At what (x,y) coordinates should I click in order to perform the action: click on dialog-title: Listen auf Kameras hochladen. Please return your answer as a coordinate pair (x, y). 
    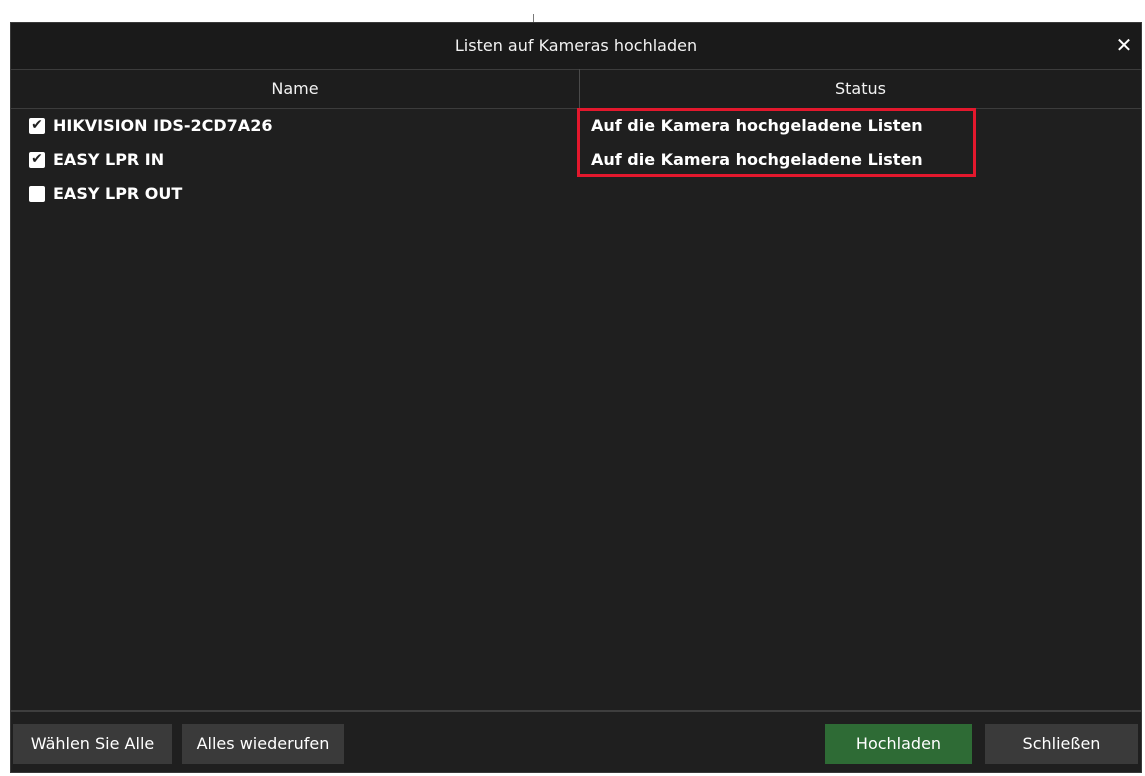
    Looking at the image, I should click on (576, 45).